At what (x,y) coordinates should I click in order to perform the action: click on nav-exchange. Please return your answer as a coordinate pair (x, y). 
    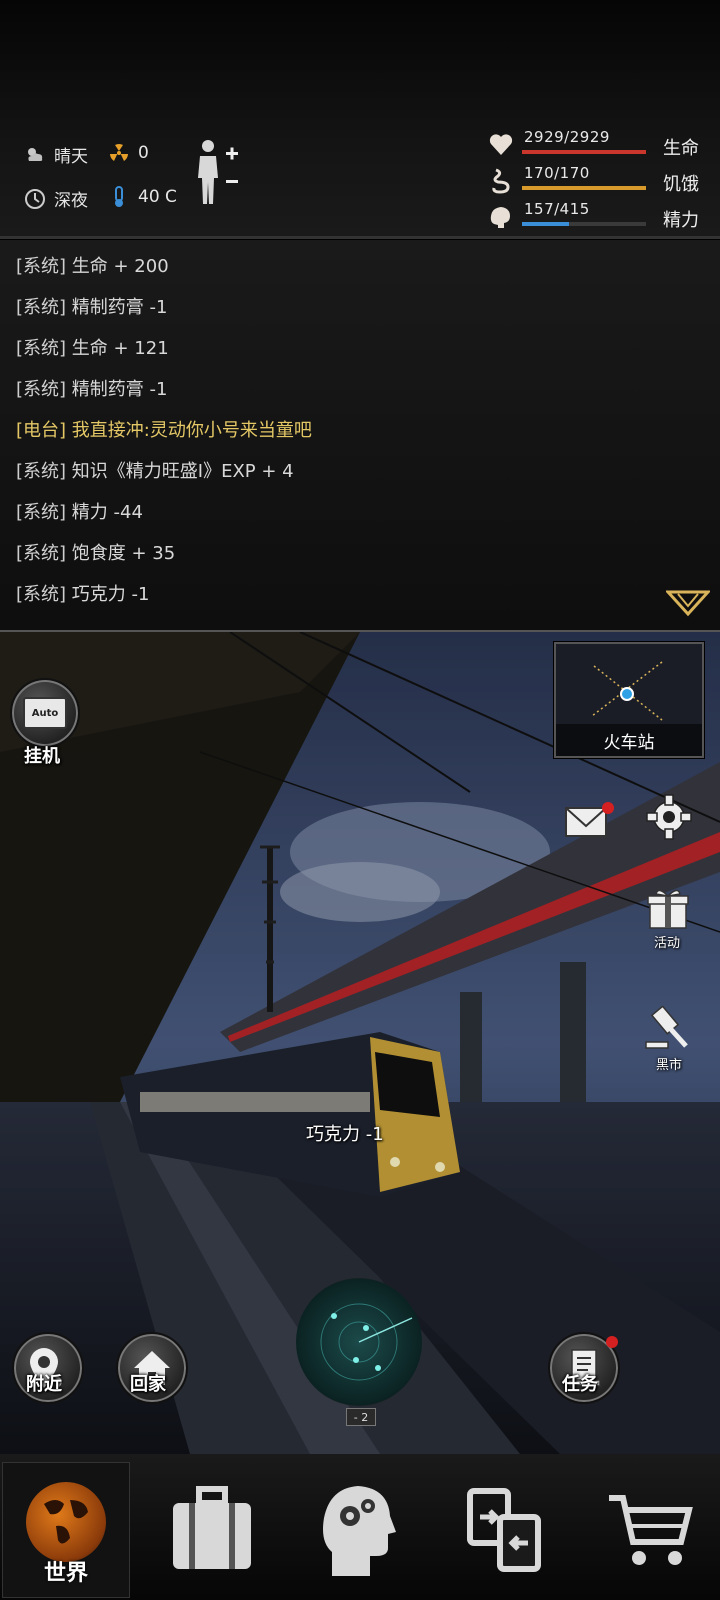
    Looking at the image, I should click on (504, 1530).